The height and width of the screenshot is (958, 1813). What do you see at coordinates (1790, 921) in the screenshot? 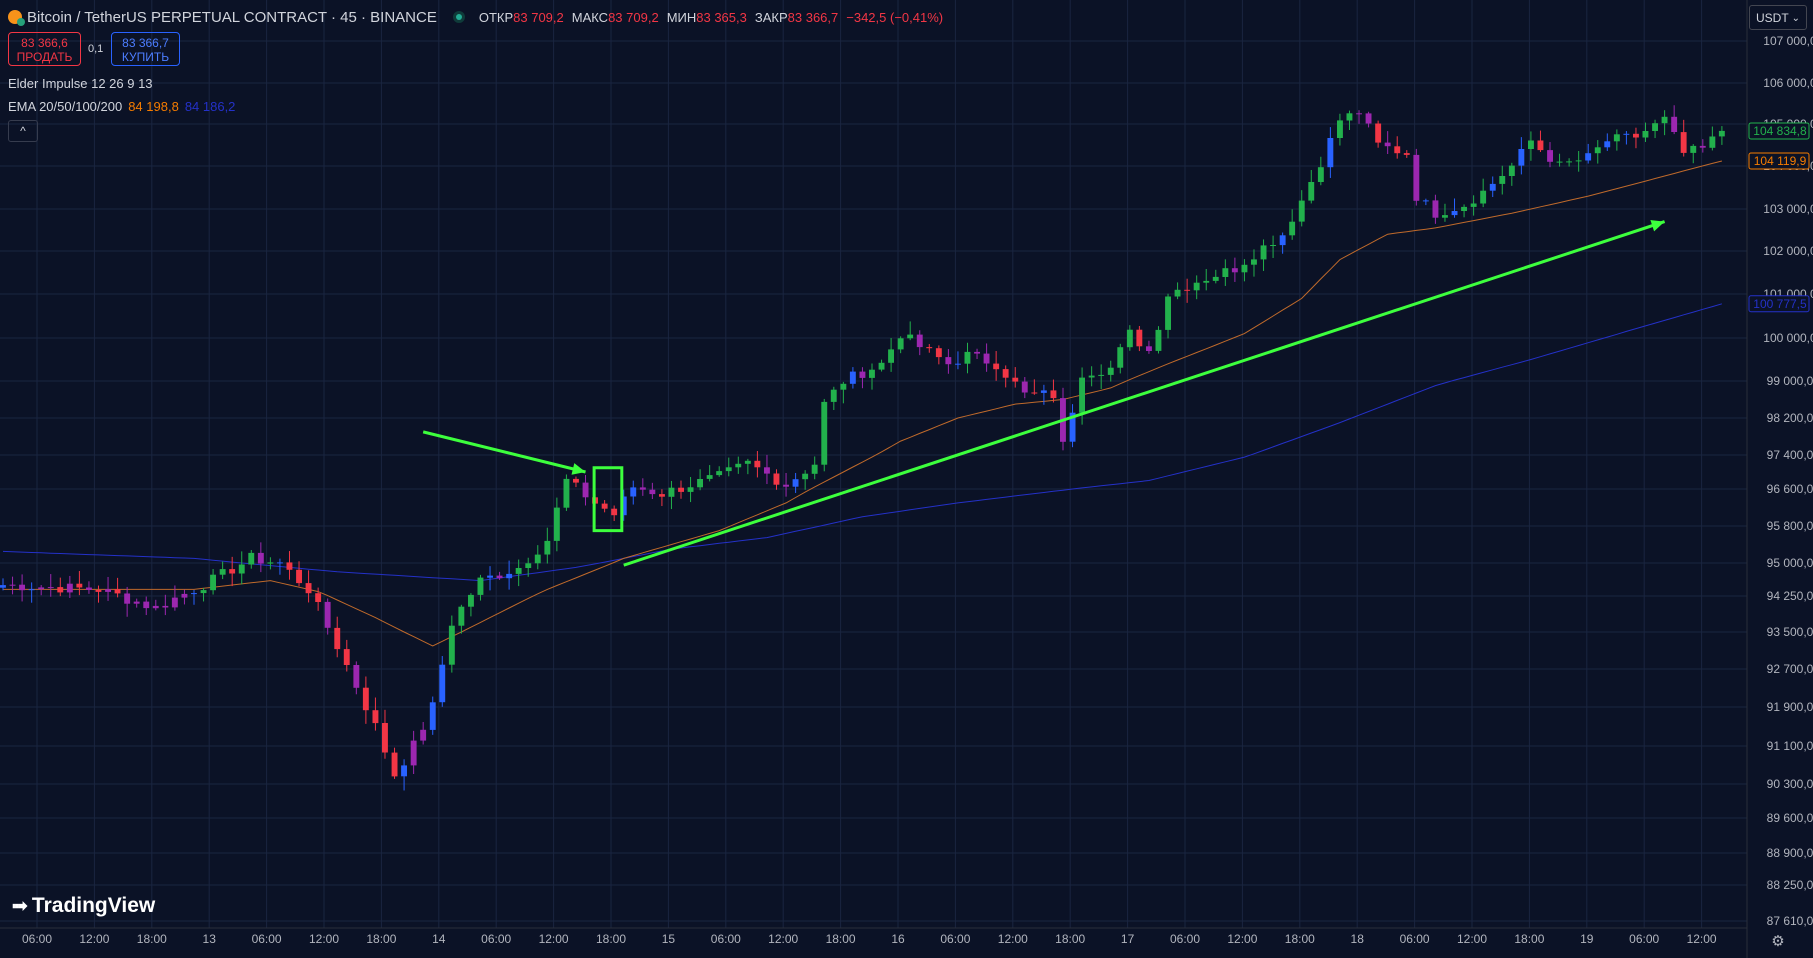
I see `price-tick-label: 87 610,0` at bounding box center [1790, 921].